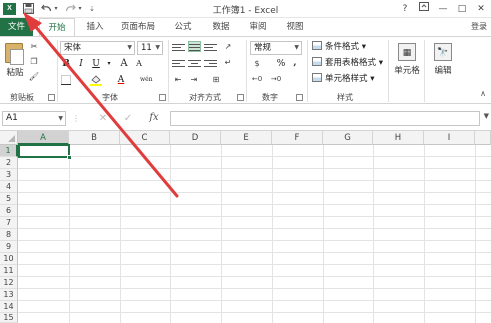 Image resolution: width=491 pixels, height=323 pixels. What do you see at coordinates (34, 118) in the screenshot?
I see `name-box: A1 ▼` at bounding box center [34, 118].